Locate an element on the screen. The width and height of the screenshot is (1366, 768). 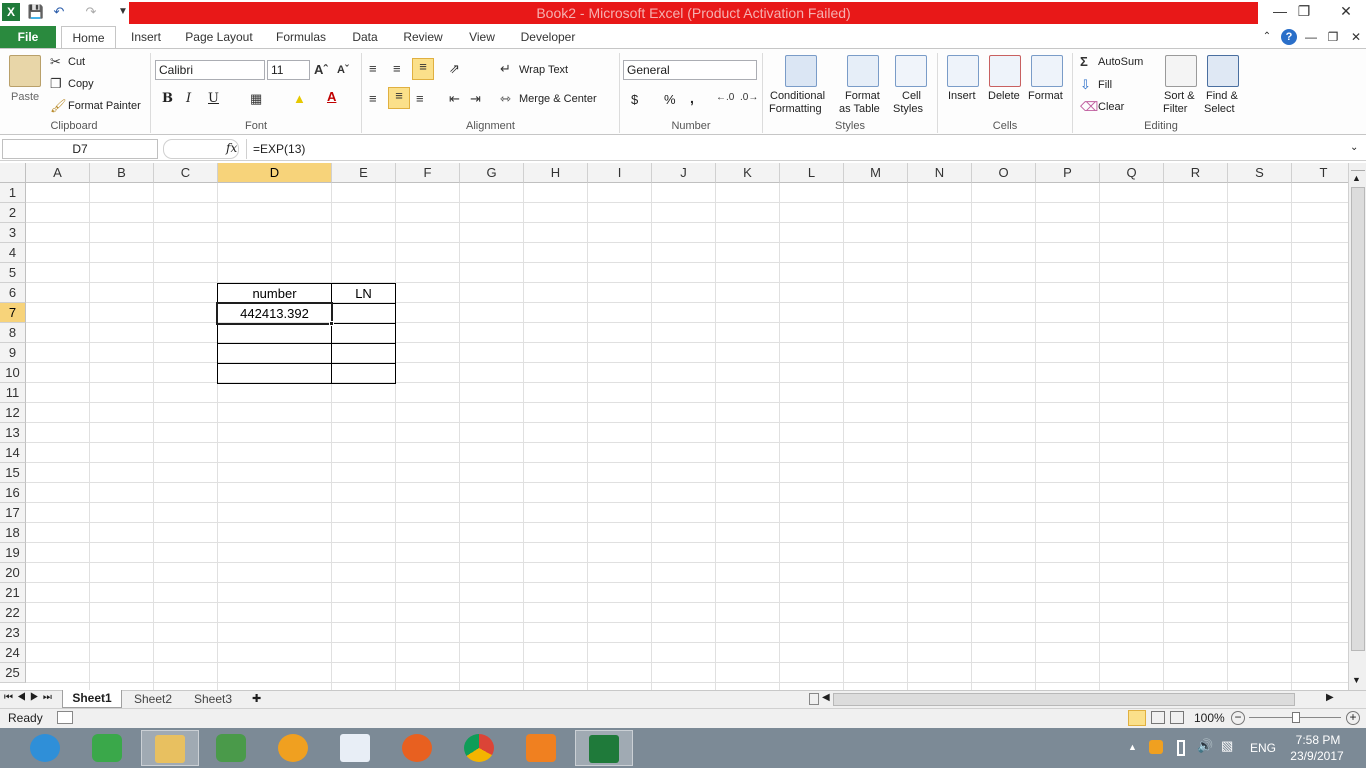
horizontal-scroll-thumb is located at coordinates (1064, 699).